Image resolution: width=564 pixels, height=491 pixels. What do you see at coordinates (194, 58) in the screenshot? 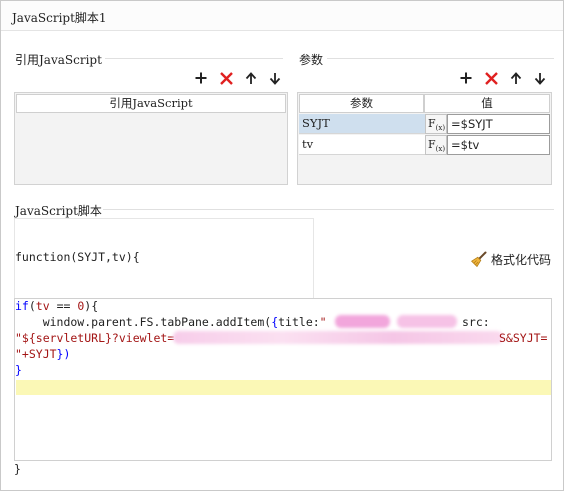
I see `ref-js-separator` at bounding box center [194, 58].